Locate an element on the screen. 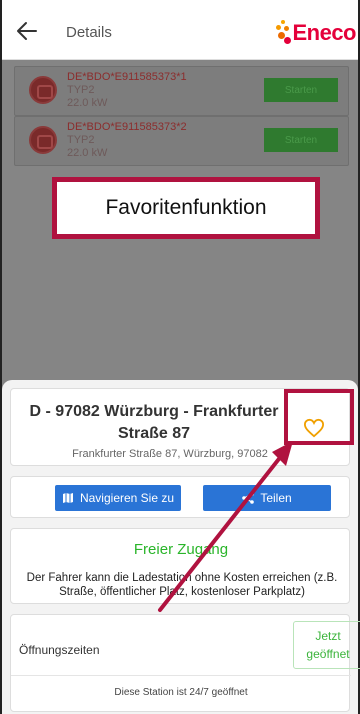 The height and width of the screenshot is (714, 360). open-badge-line2: geöffnet is located at coordinates (328, 654).